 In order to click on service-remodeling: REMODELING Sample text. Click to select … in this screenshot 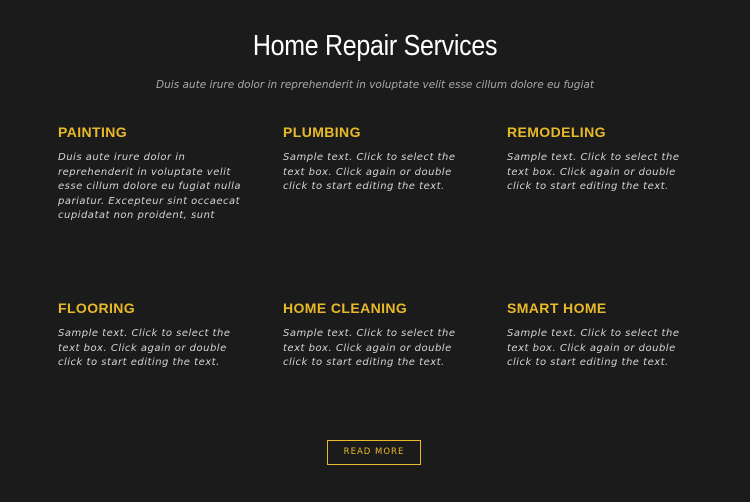, I will do `click(599, 159)`.